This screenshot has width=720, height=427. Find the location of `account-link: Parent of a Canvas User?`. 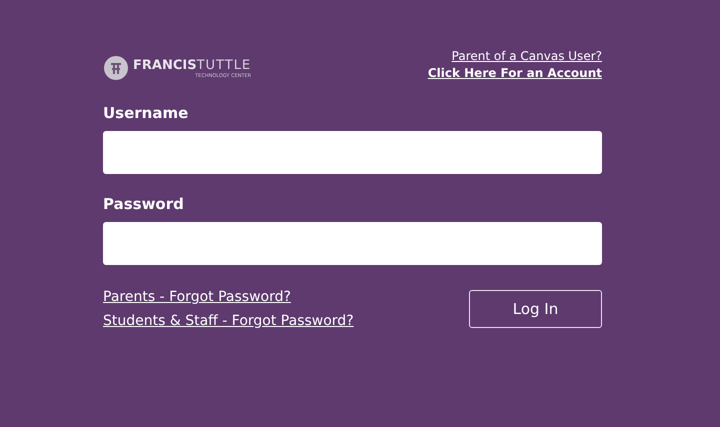

account-link: Parent of a Canvas User? is located at coordinates (527, 56).